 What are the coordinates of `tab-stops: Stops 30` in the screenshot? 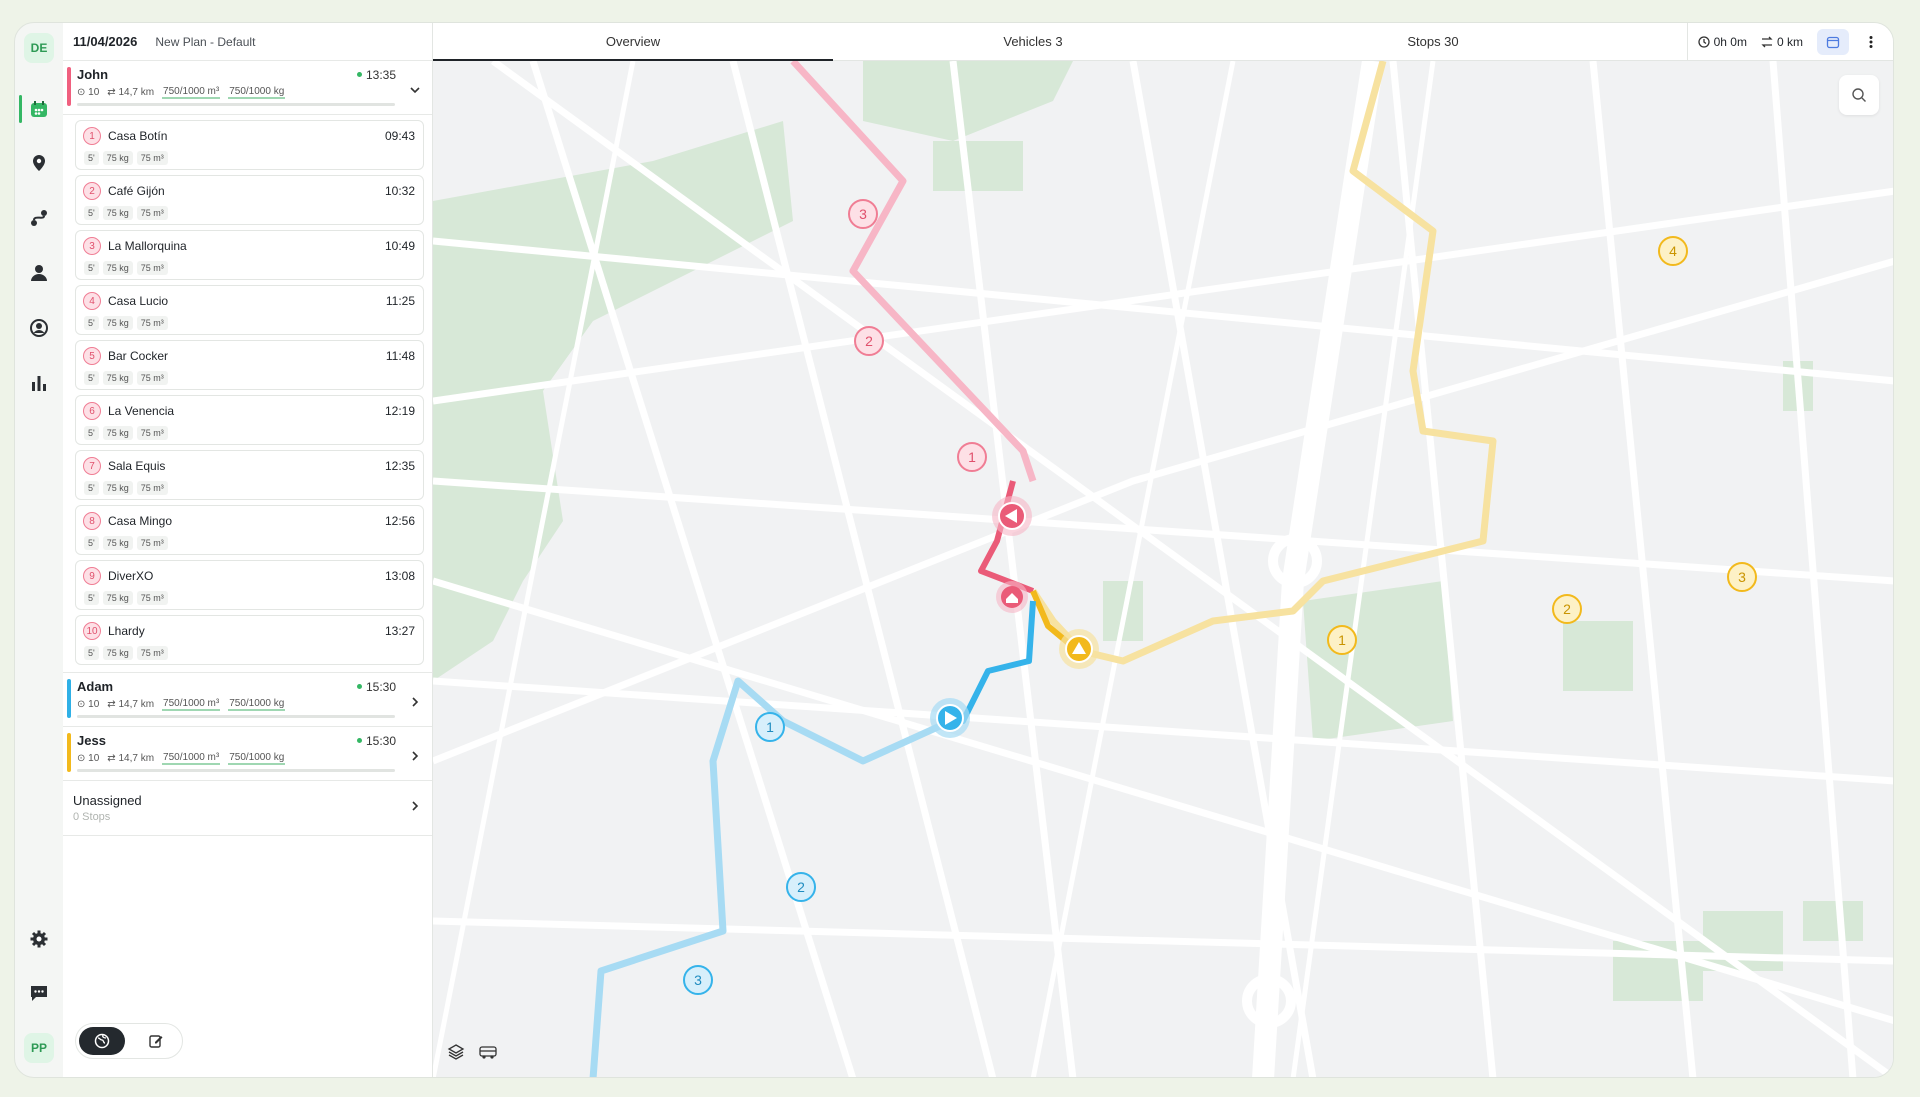 It's located at (1433, 41).